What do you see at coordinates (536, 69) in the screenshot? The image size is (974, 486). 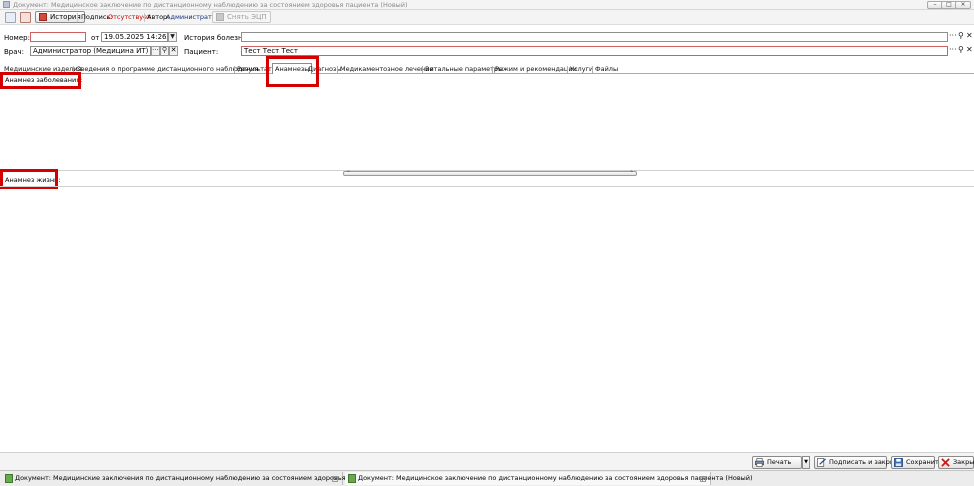 I see `tab-regime-recommendations: Режим и рекомендации` at bounding box center [536, 69].